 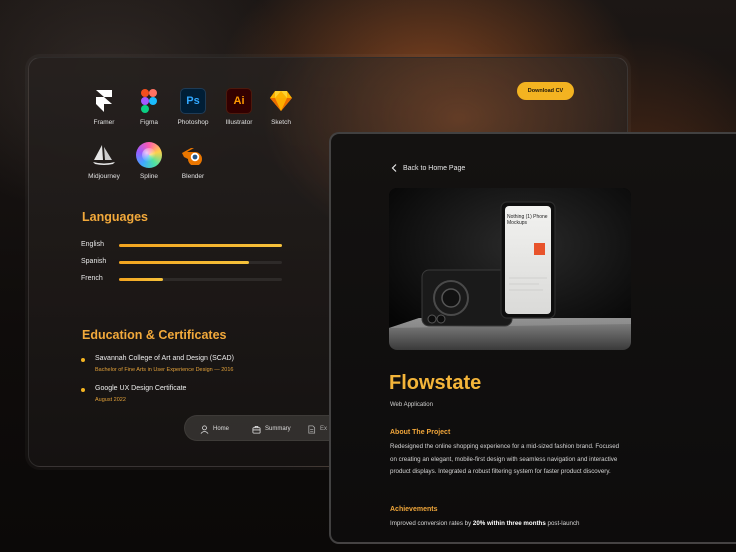 I want to click on framer-icon, so click(x=104, y=101).